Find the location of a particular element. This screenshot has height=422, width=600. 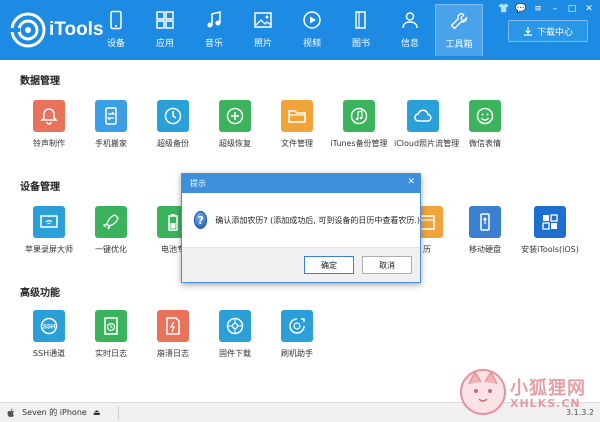

nav-label: 信息 is located at coordinates (409, 44).